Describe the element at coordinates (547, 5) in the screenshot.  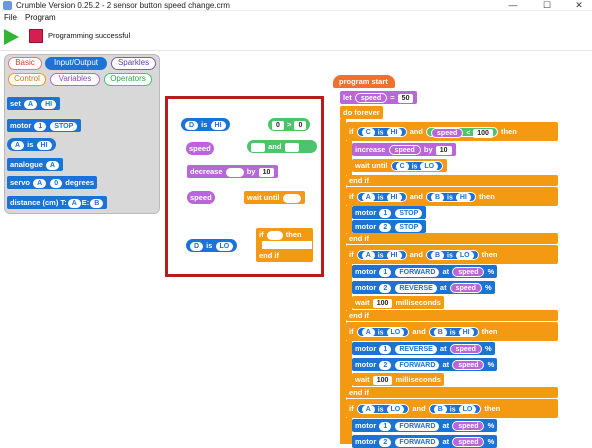
I see `maximize-button: ☐` at that location.